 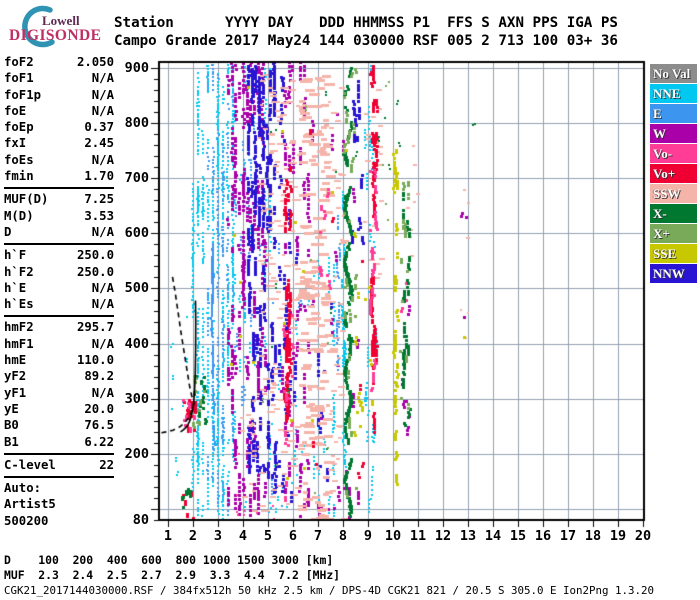 What do you see at coordinates (673, 273) in the screenshot?
I see `legend-item-nnw: NNW` at bounding box center [673, 273].